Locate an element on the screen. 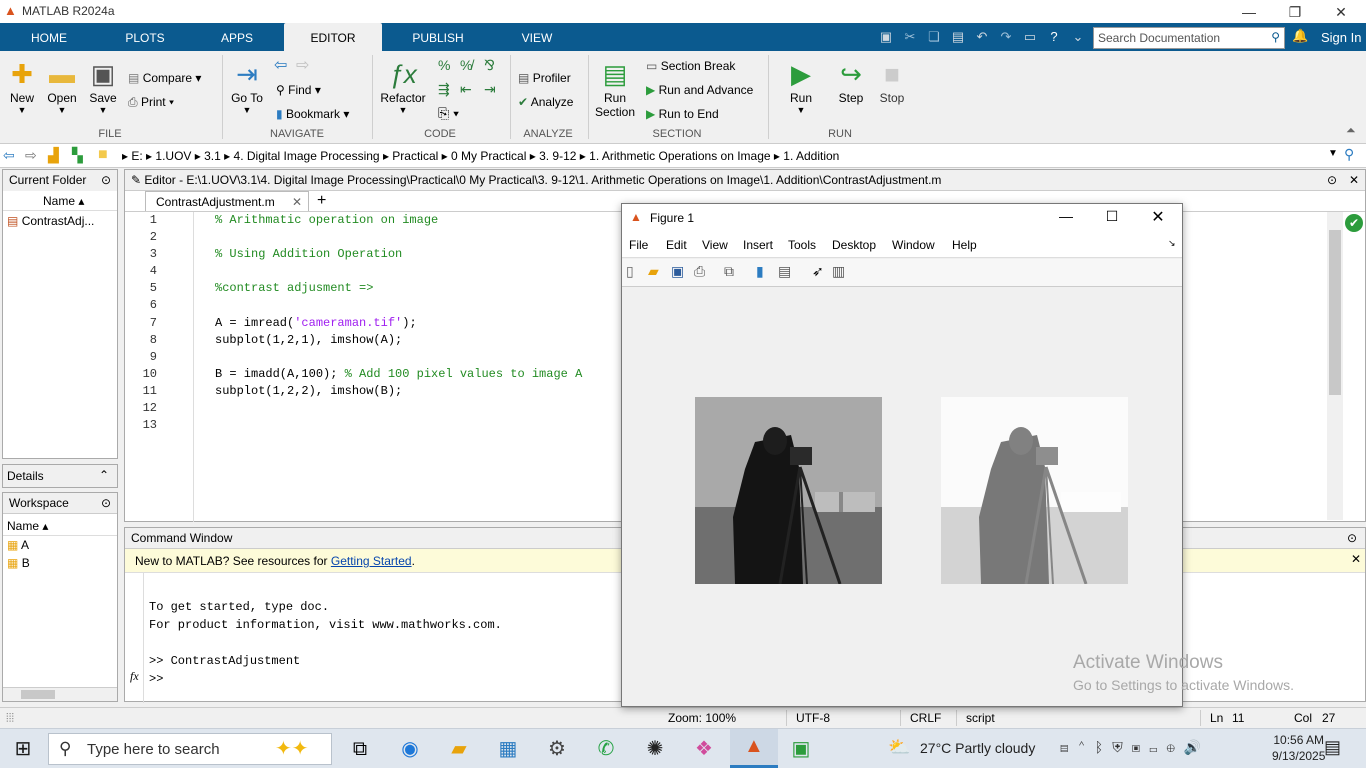 This screenshot has width=1366, height=768. legend-icon: ▤ is located at coordinates (784, 271).